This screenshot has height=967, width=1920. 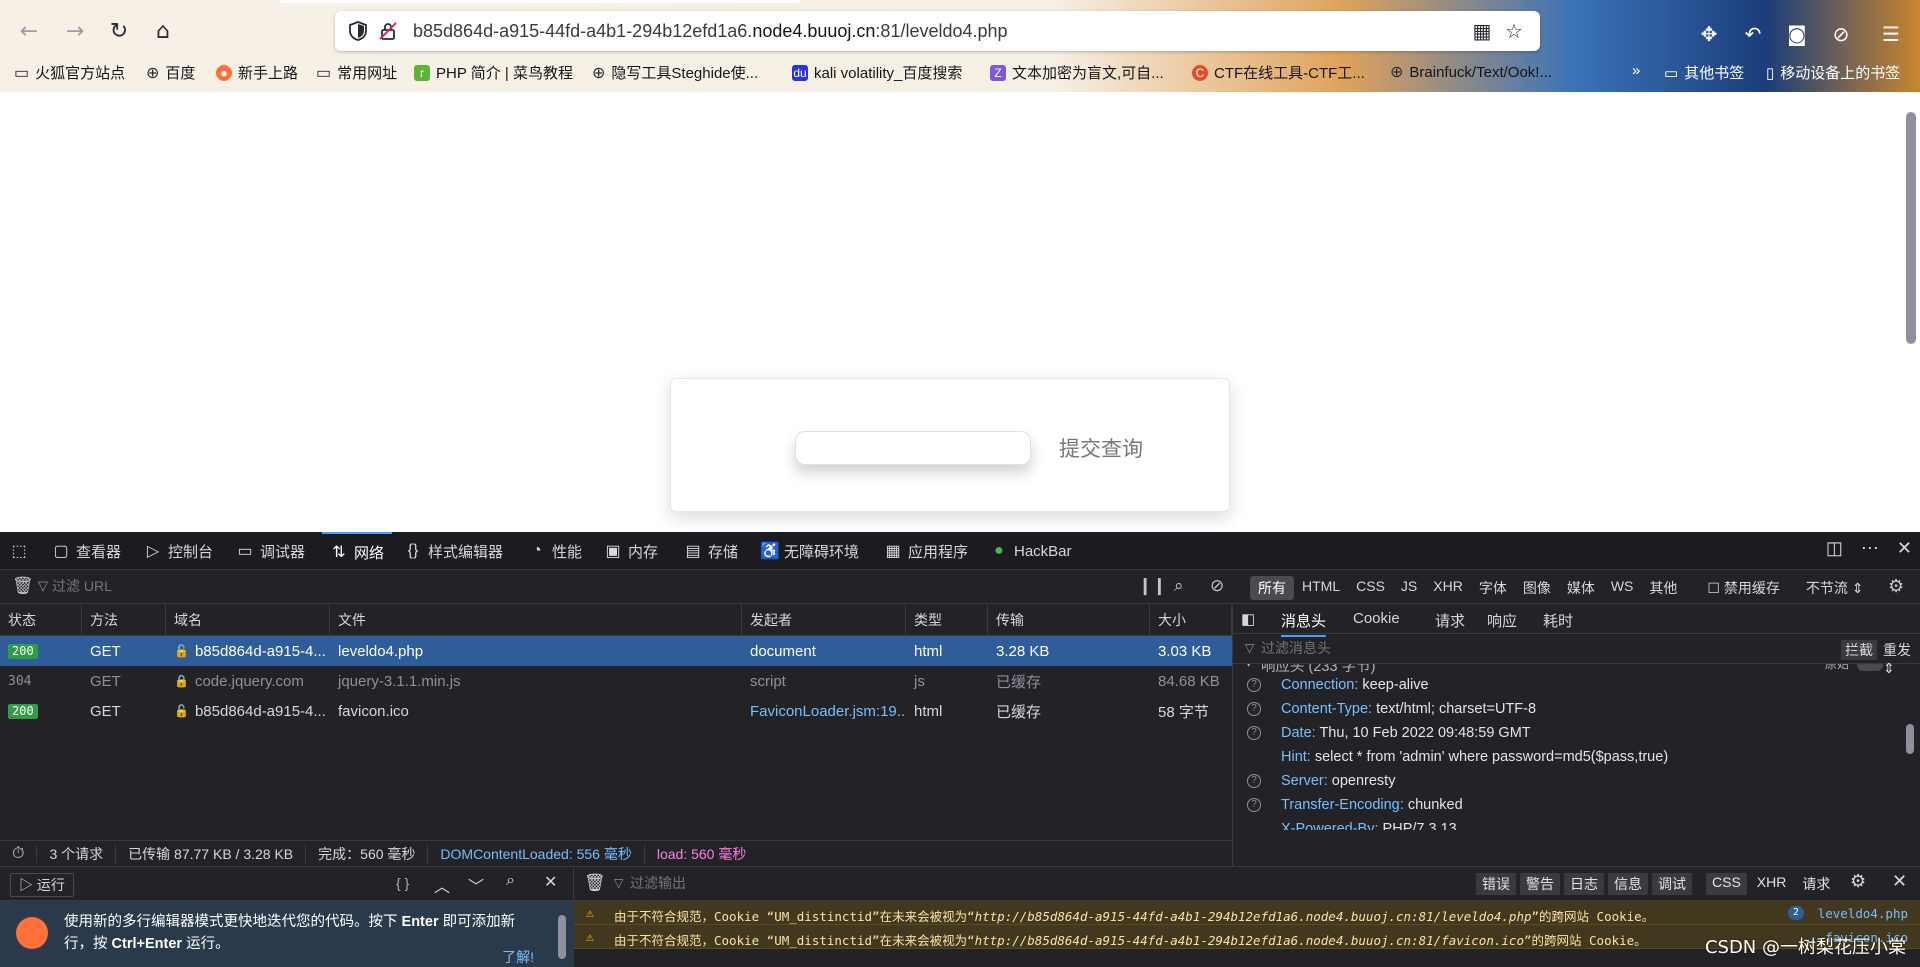 I want to click on filter-headers-input, so click(x=1411, y=648).